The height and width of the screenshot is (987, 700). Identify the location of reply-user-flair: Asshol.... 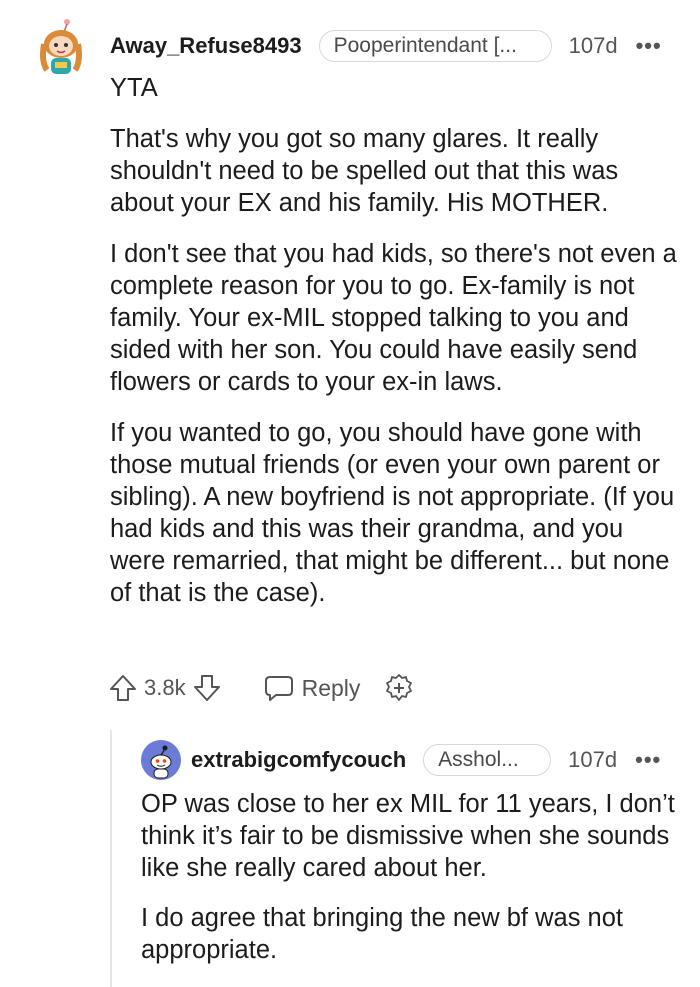
(487, 760).